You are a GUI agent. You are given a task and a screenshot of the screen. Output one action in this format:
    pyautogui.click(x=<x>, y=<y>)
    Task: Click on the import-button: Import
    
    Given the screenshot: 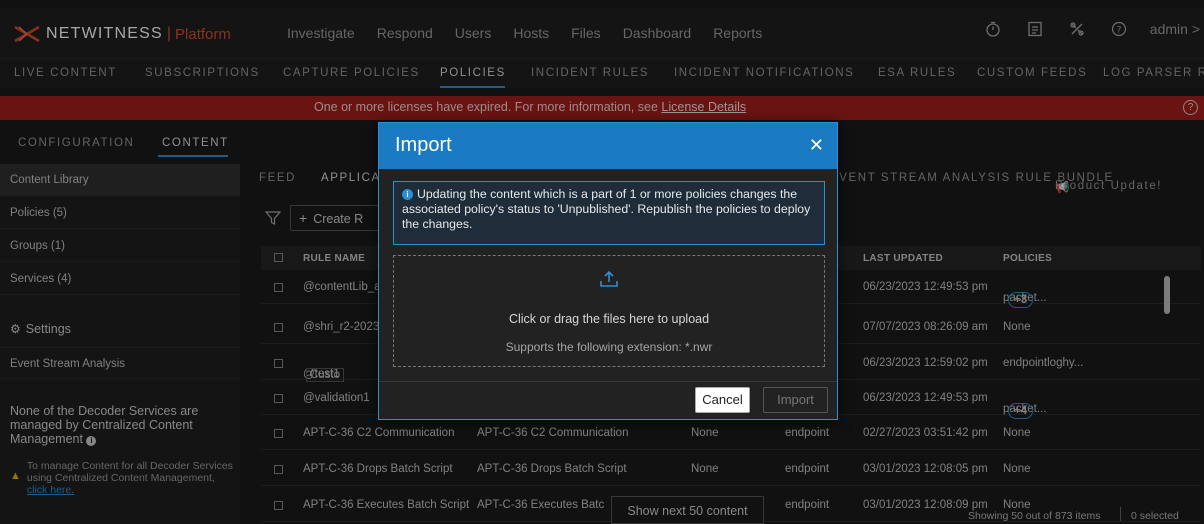 What is the action you would take?
    pyautogui.click(x=795, y=400)
    